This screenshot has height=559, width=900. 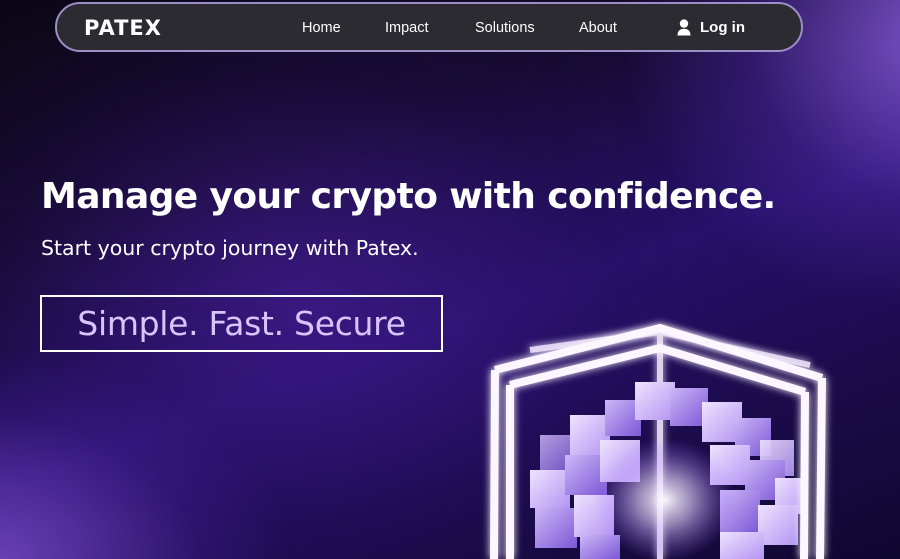 I want to click on nav-link-impact: Impact, so click(x=407, y=28).